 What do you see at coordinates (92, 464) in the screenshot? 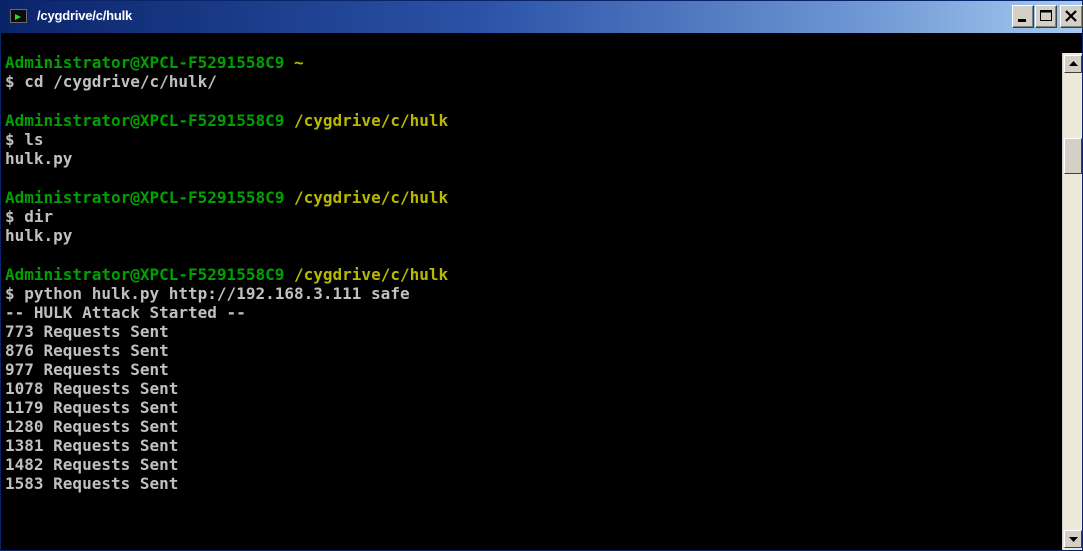
I see `output-line: 1482 Requests Sent` at bounding box center [92, 464].